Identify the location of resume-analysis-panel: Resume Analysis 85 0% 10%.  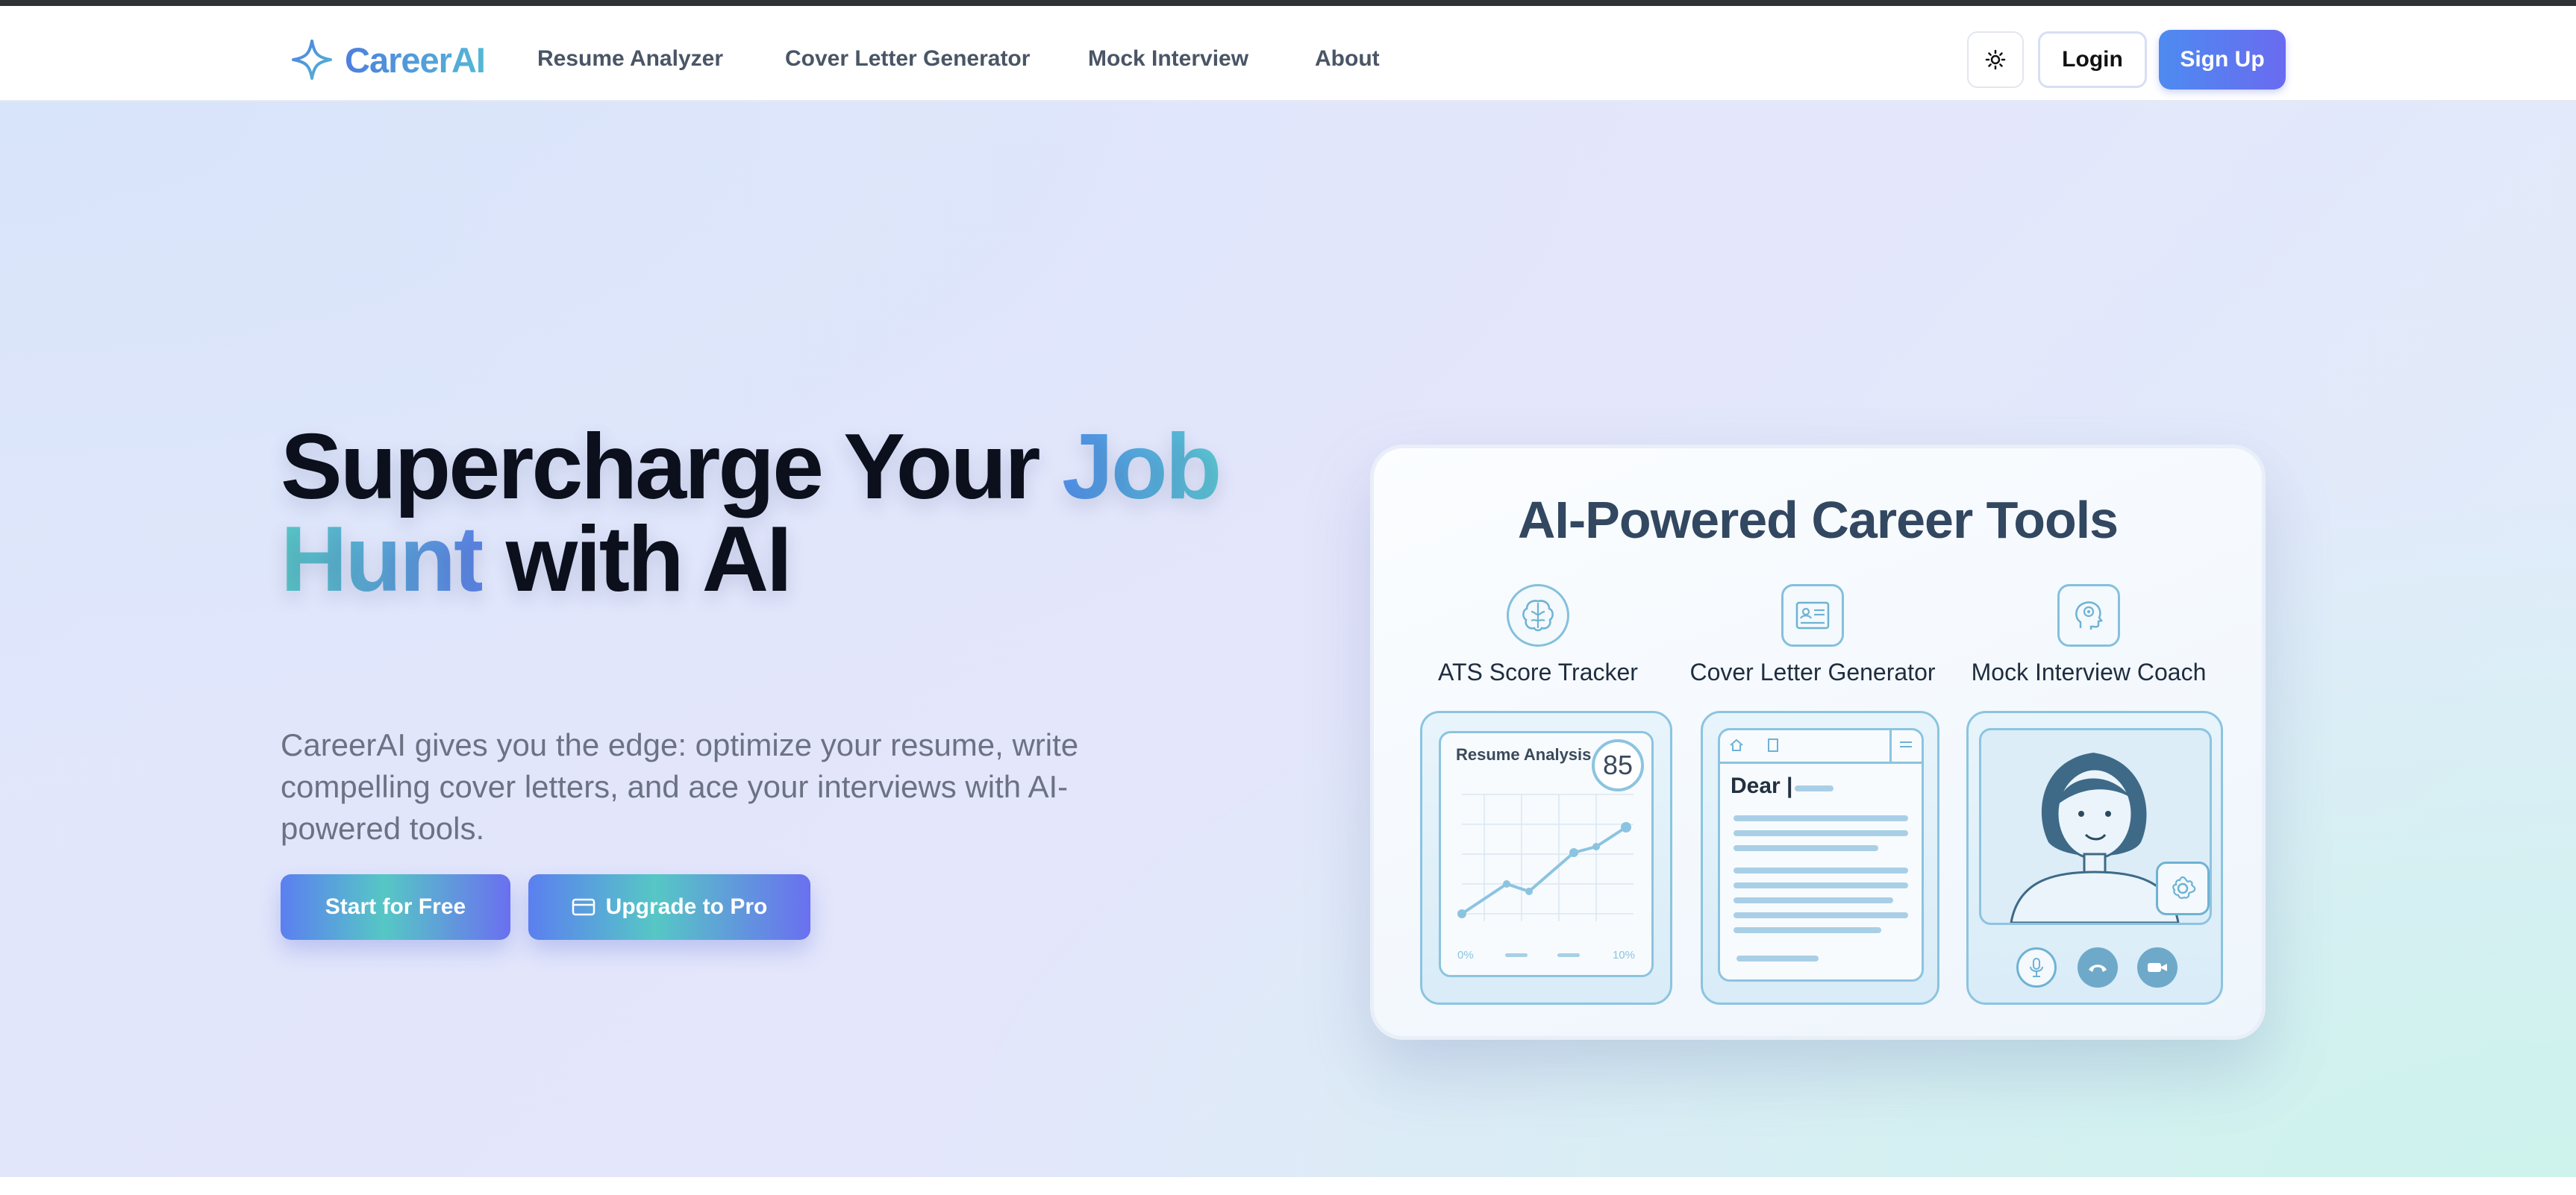
(1546, 858).